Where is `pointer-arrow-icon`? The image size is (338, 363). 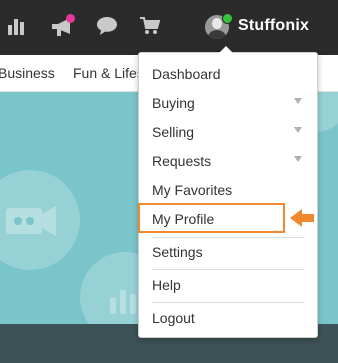 pointer-arrow-icon is located at coordinates (302, 218).